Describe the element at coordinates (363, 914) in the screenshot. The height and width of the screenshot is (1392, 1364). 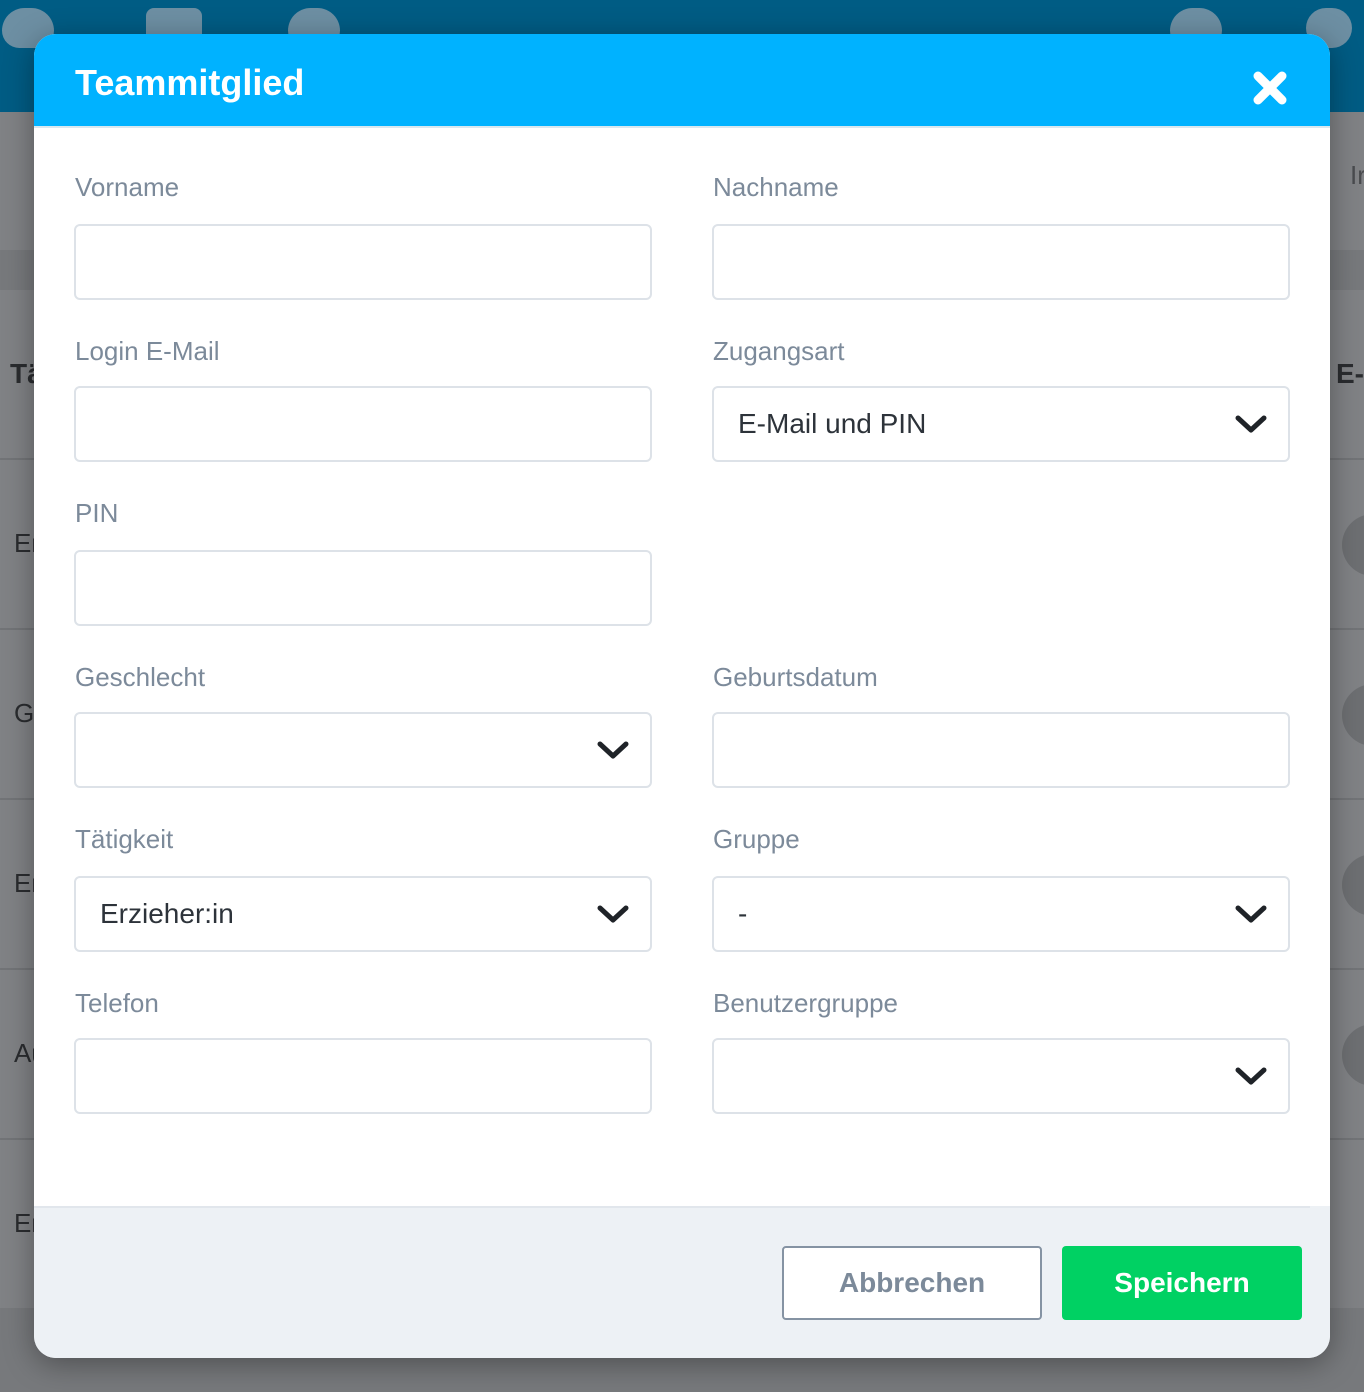
I see `taetigkeit-select: Erzieher:in` at that location.